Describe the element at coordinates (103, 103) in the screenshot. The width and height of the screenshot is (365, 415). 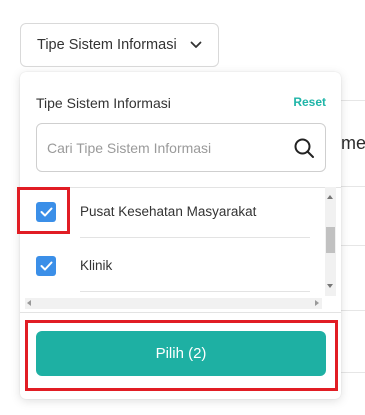
I see `panel-title: Tipe Sistem Informasi` at that location.